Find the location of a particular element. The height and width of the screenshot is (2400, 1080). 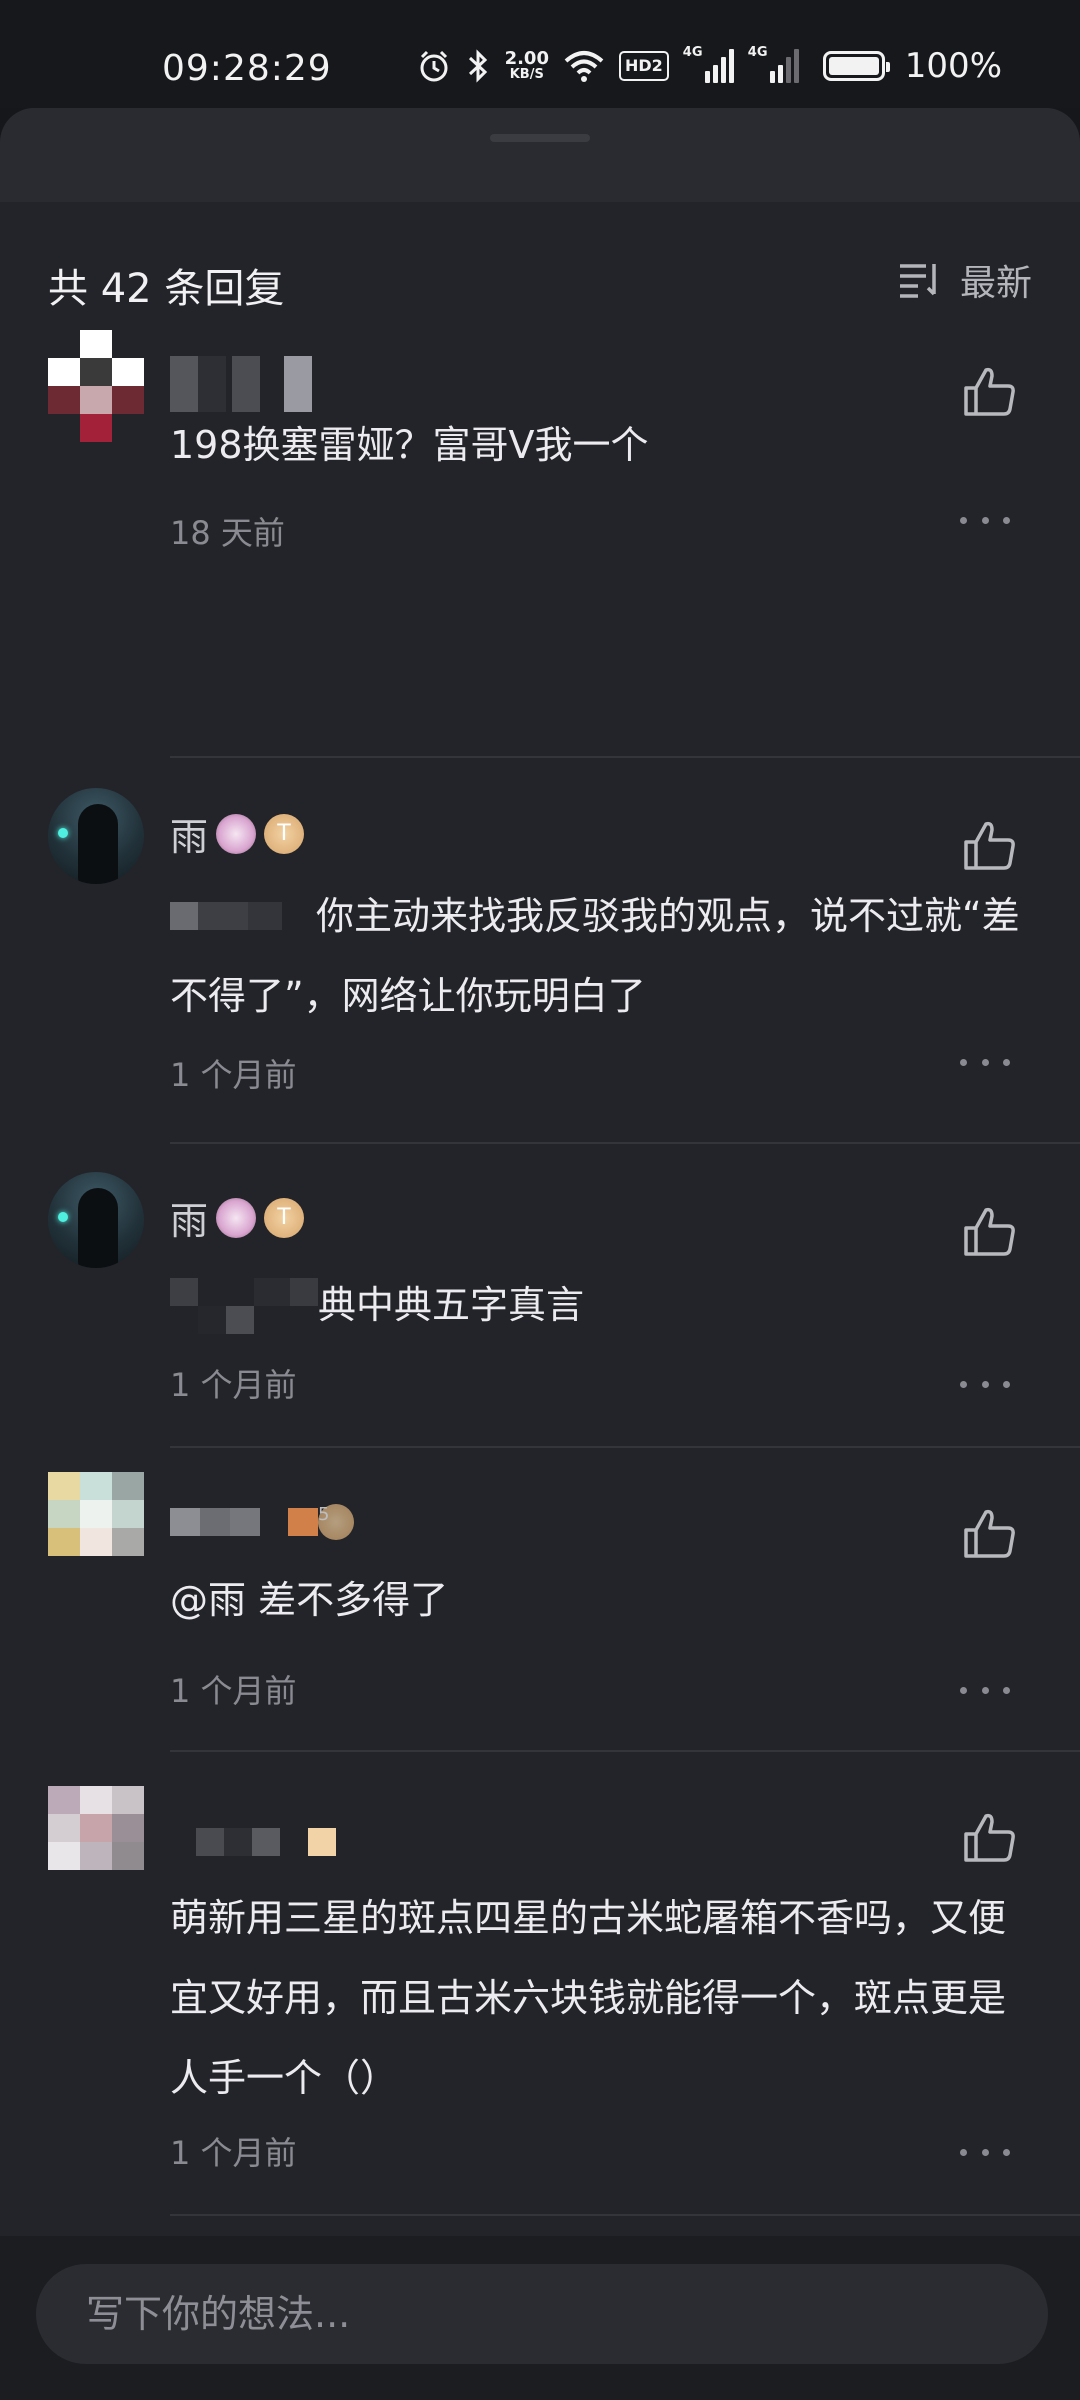

net-speed: 2.00 KB/S is located at coordinates (527, 66).